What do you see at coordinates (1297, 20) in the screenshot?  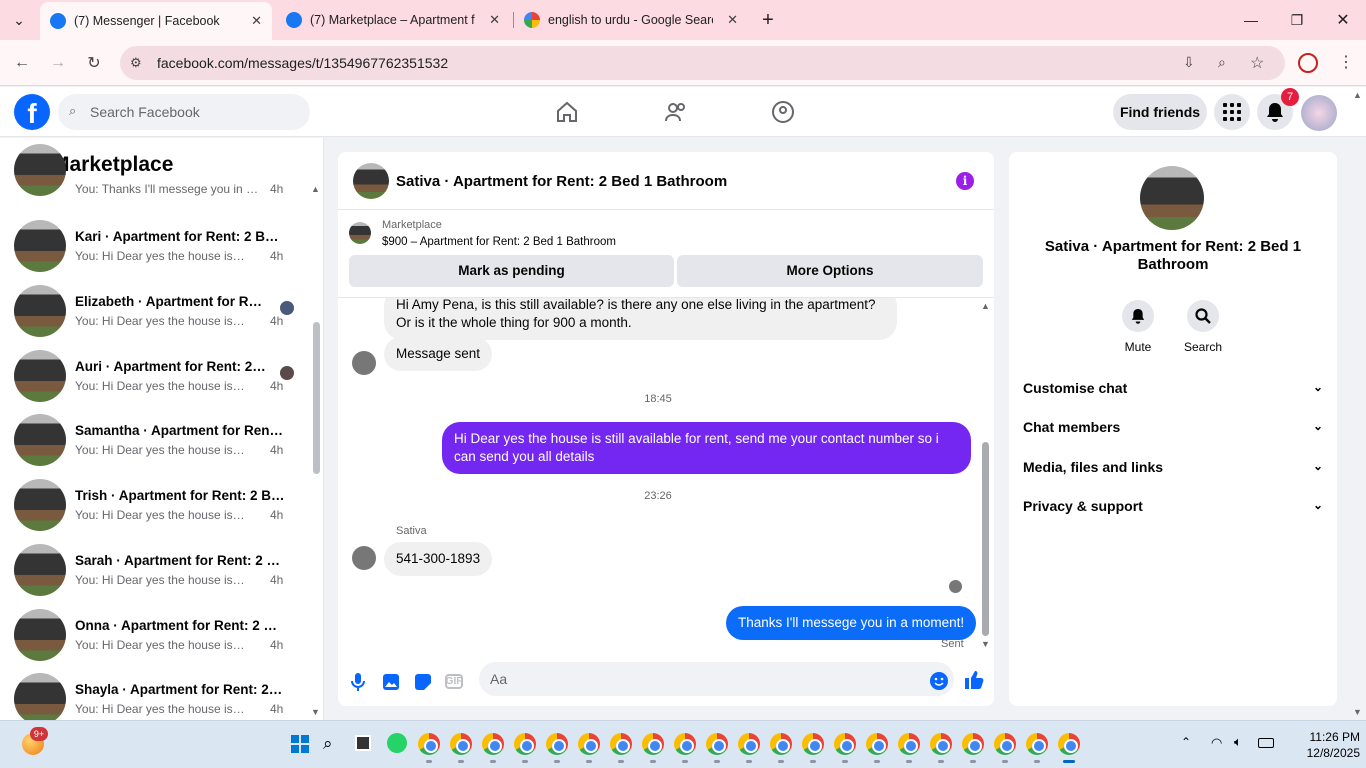 I see `maximize-icon: ❐` at bounding box center [1297, 20].